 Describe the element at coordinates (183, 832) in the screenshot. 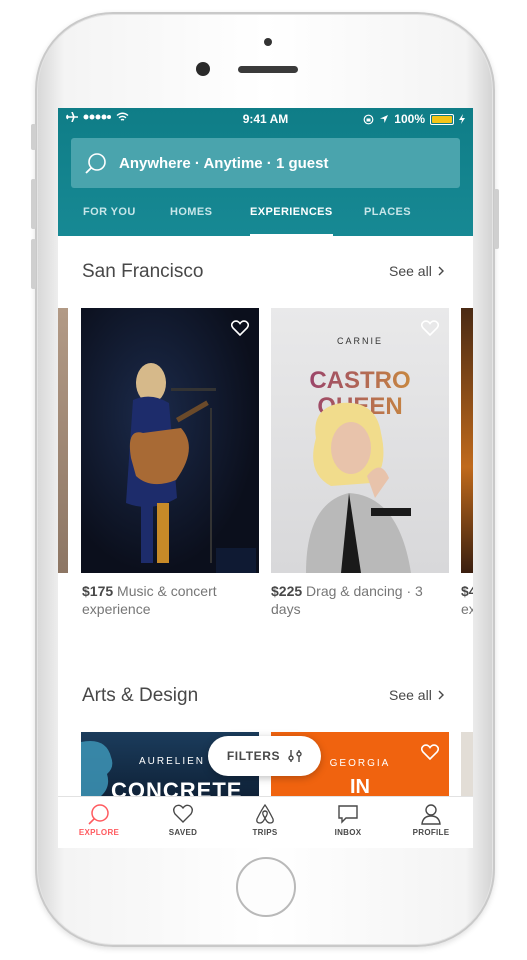

I see `nav-label: SAVED` at that location.